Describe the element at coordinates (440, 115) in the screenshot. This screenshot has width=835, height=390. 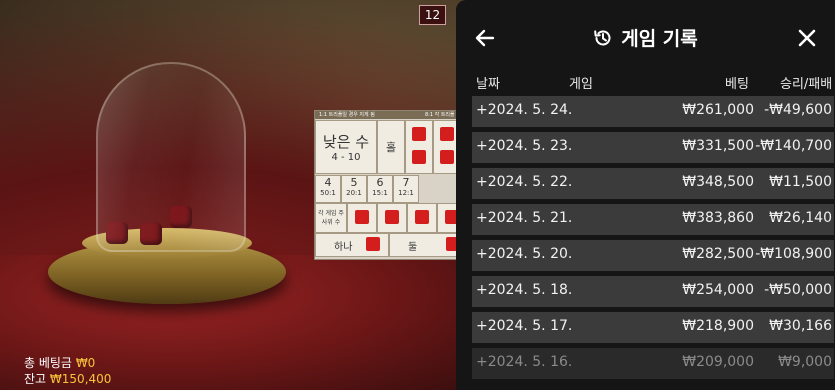
I see `board-header-right: 8:1 각 트리플` at that location.